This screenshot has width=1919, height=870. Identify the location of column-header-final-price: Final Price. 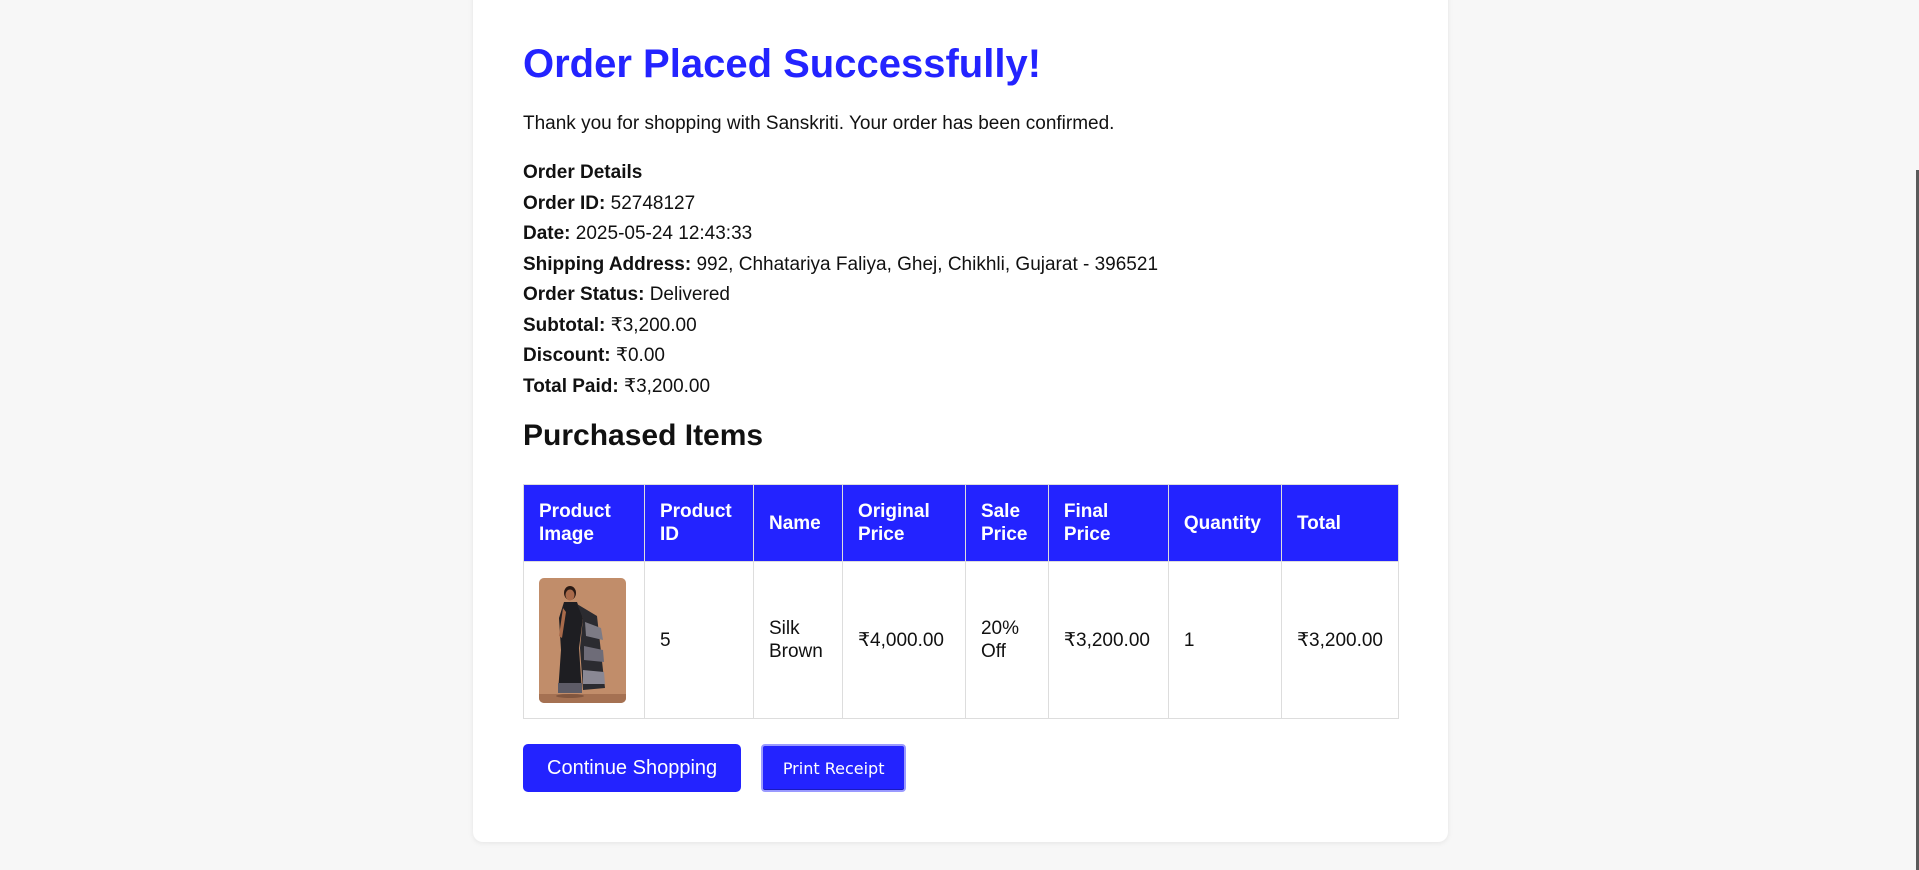
(1108, 523).